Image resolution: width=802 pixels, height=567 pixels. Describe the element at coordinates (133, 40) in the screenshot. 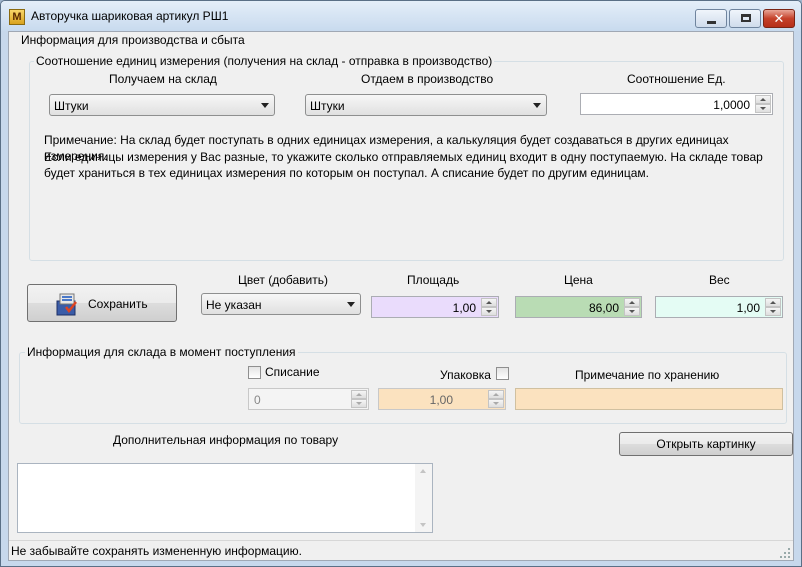

I see `production-group-title: Информация для производства и сбыта` at that location.